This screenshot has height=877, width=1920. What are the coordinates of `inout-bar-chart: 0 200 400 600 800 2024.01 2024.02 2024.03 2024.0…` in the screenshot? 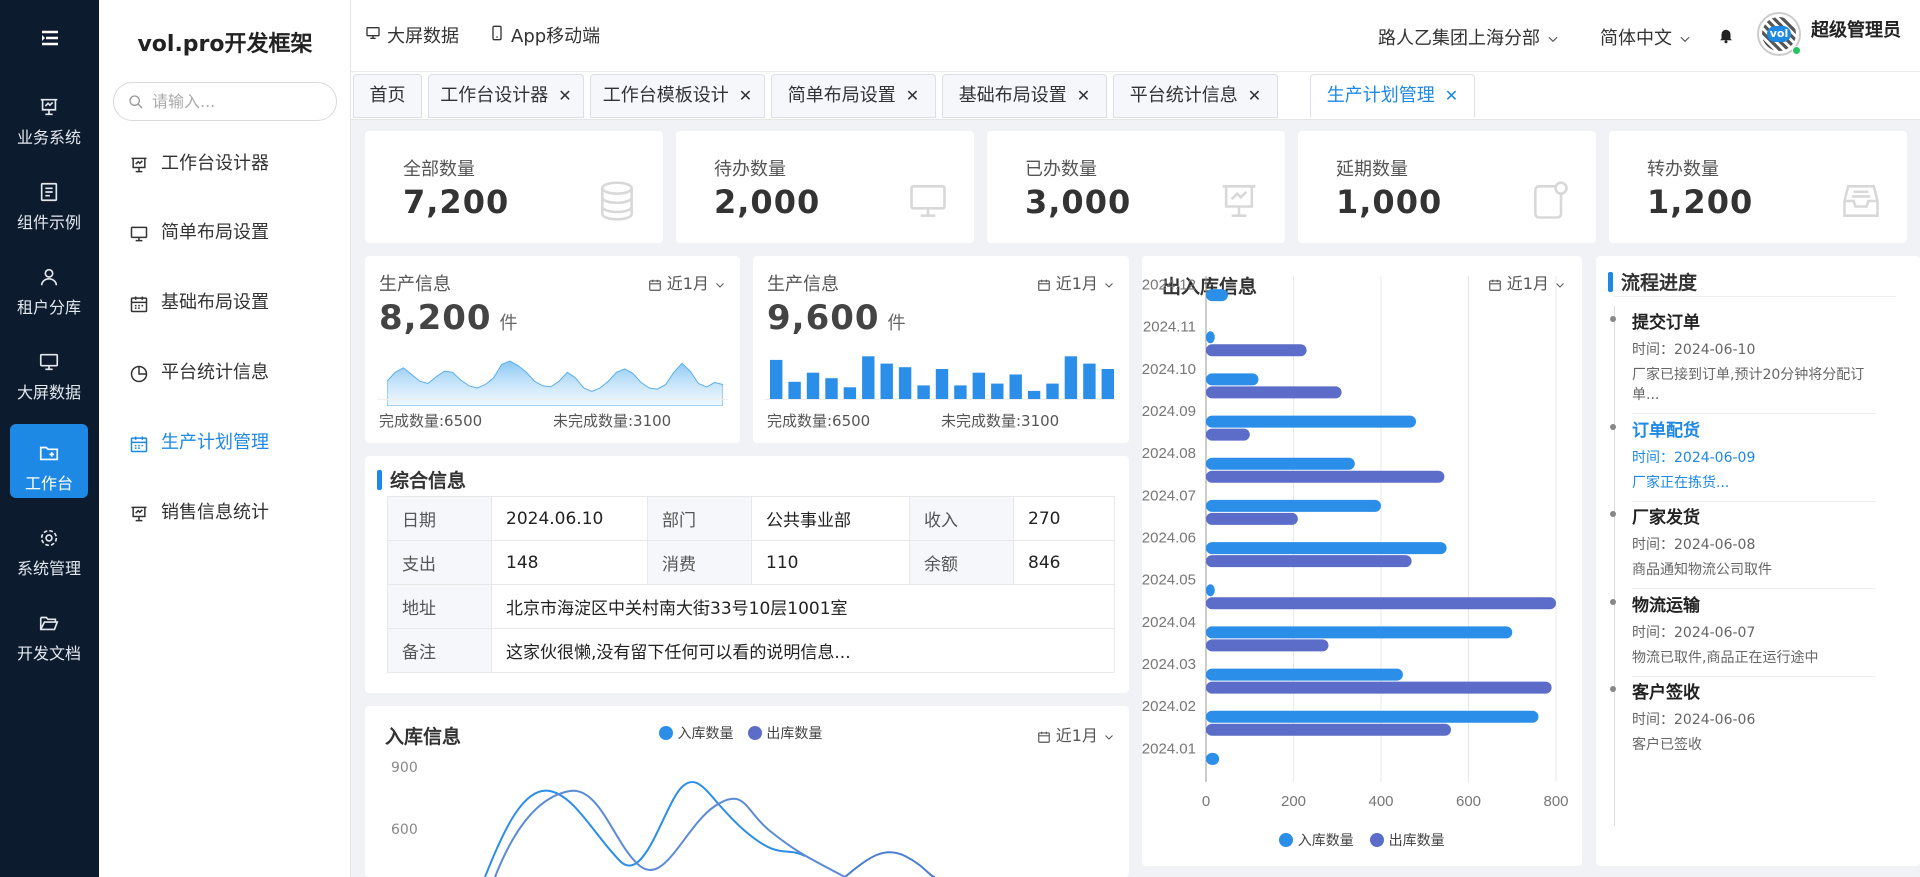 It's located at (1355, 543).